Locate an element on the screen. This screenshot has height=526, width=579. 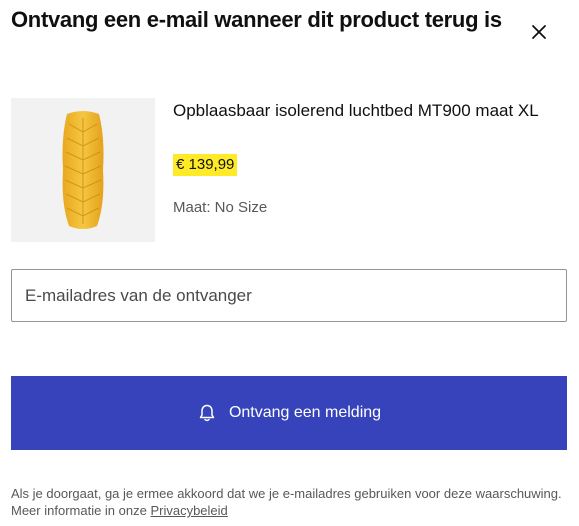
product-image is located at coordinates (83, 170).